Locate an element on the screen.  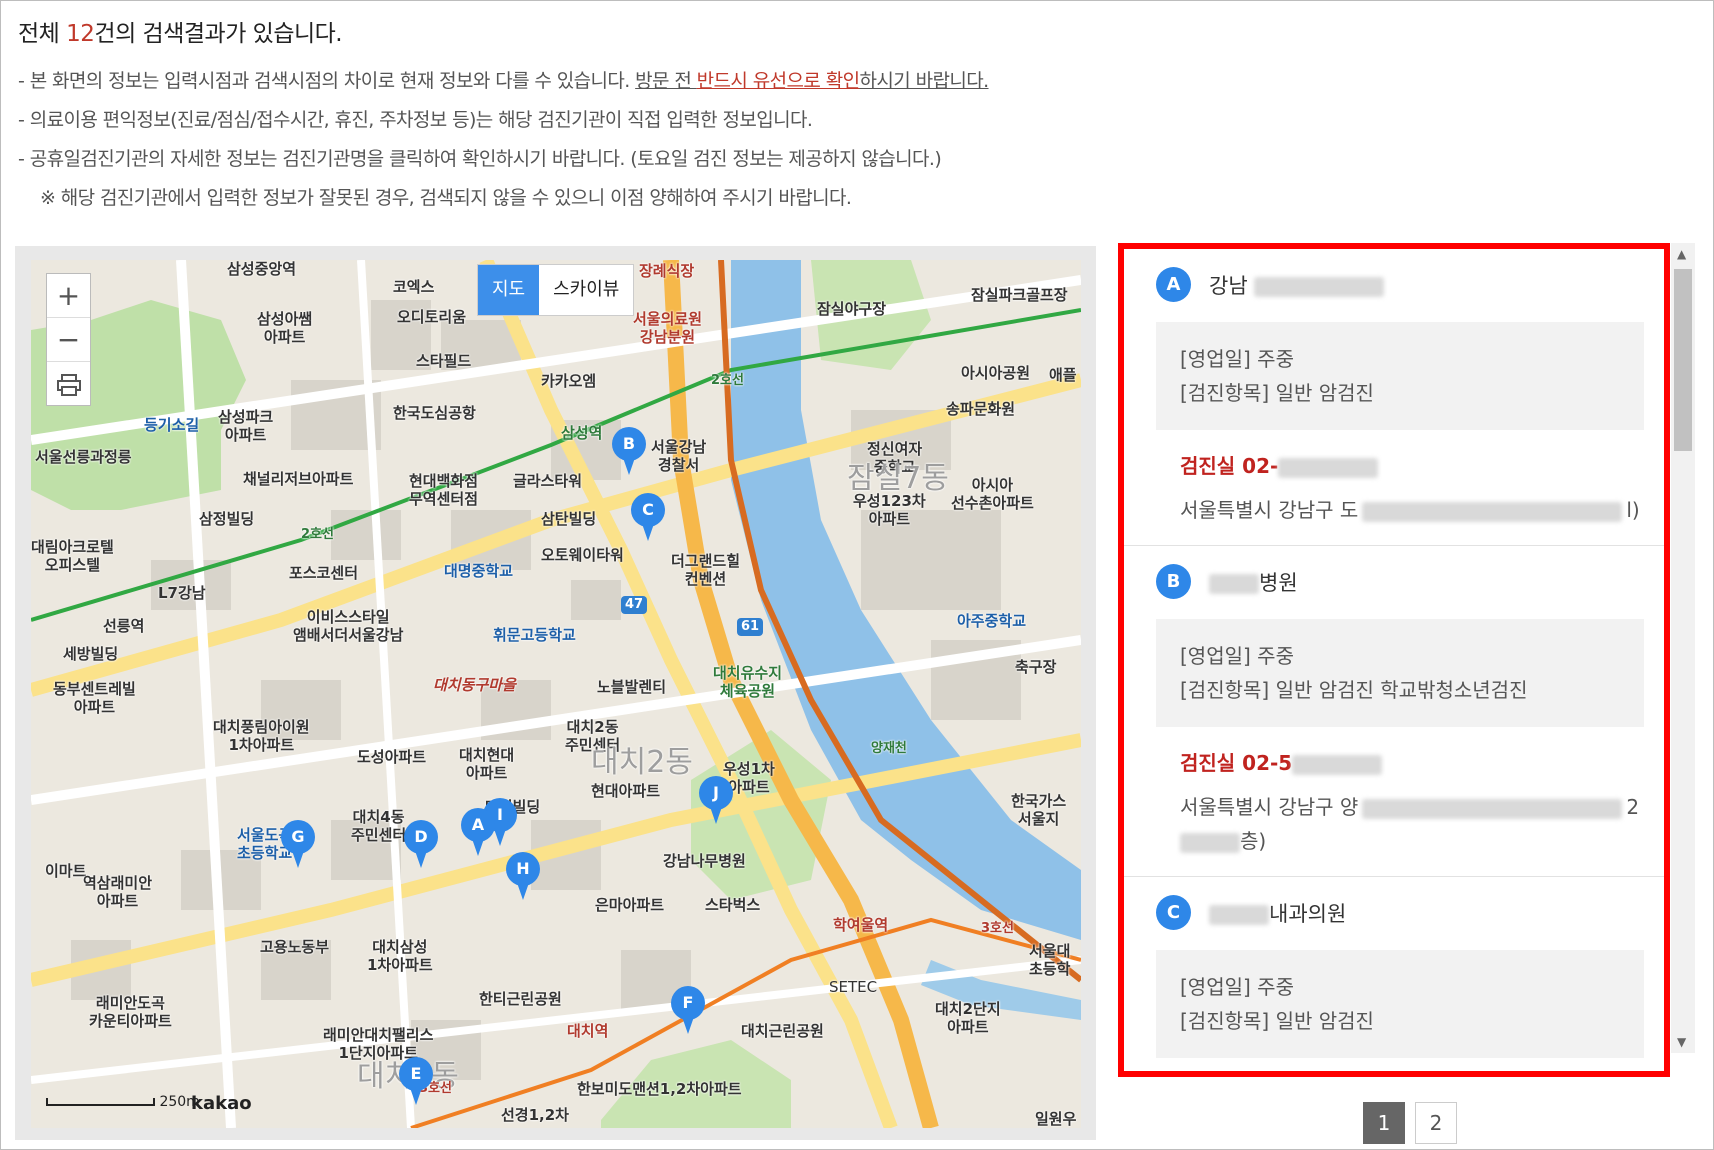
map-label: 대치2동 is located at coordinates (642, 762).